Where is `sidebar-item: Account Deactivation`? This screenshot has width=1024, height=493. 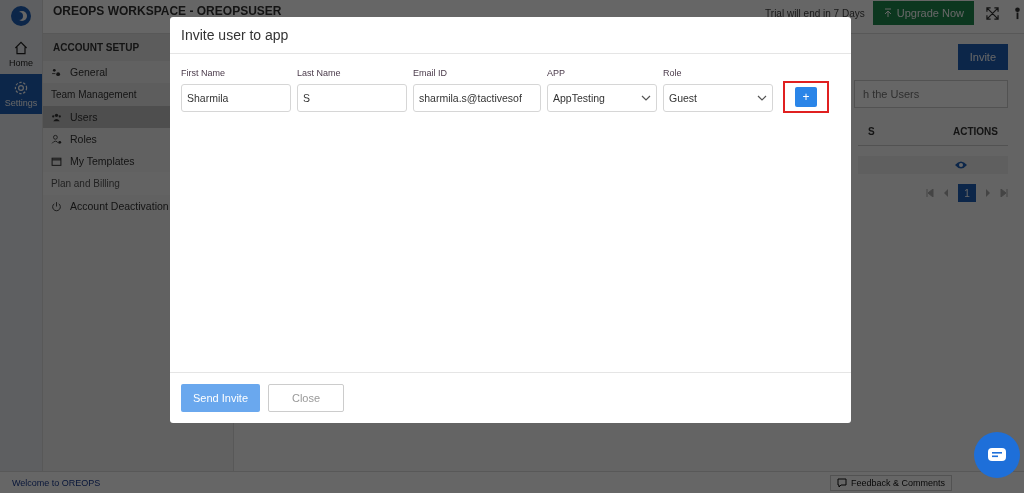 sidebar-item: Account Deactivation is located at coordinates (138, 206).